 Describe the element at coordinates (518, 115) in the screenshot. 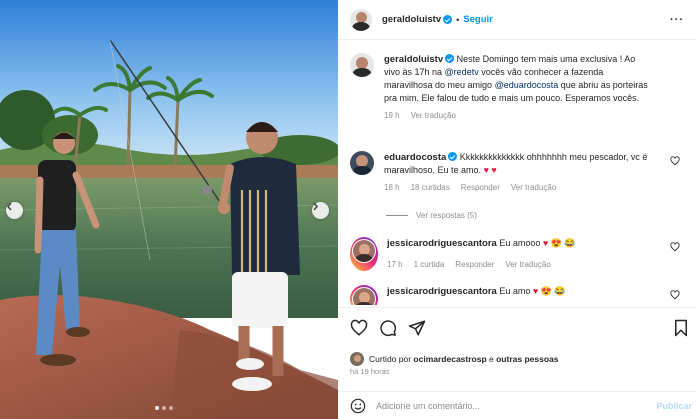

I see `caption-meta: 19 h Ver tradução` at that location.